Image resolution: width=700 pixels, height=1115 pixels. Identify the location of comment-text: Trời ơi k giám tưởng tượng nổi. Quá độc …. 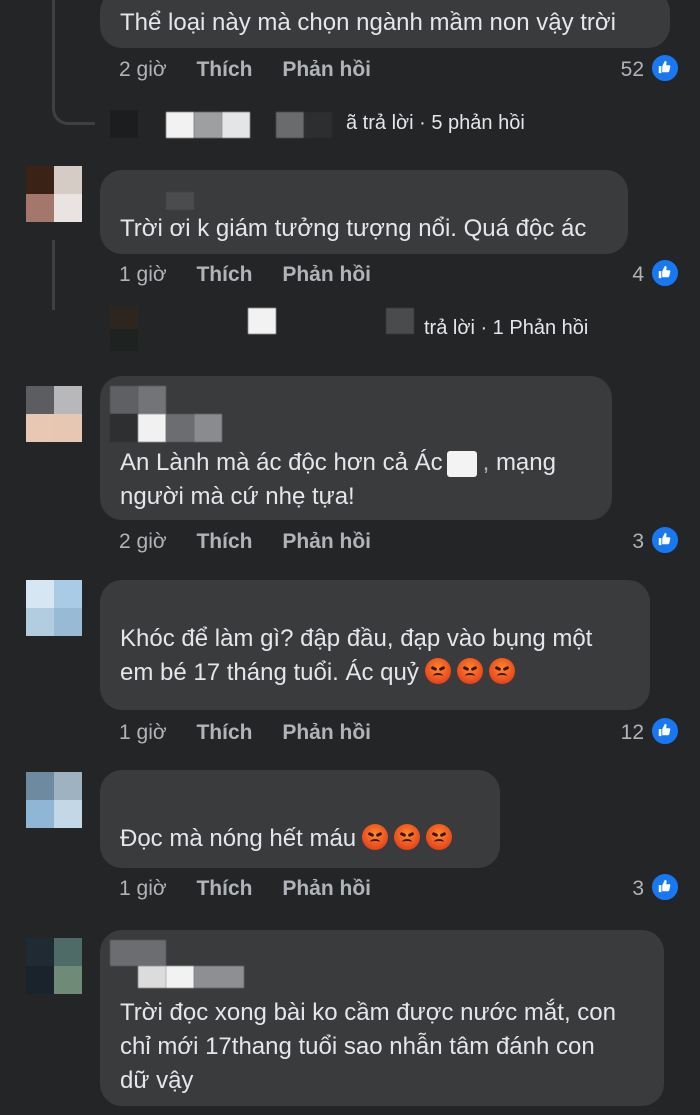
(353, 228).